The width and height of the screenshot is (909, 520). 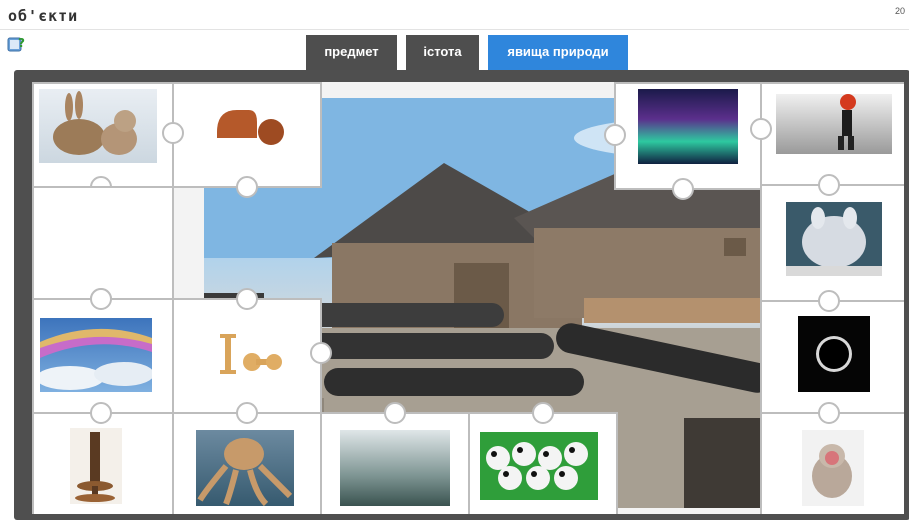 What do you see at coordinates (558, 52) in the screenshot?
I see `tab-nature-phenomena: явища природи` at bounding box center [558, 52].